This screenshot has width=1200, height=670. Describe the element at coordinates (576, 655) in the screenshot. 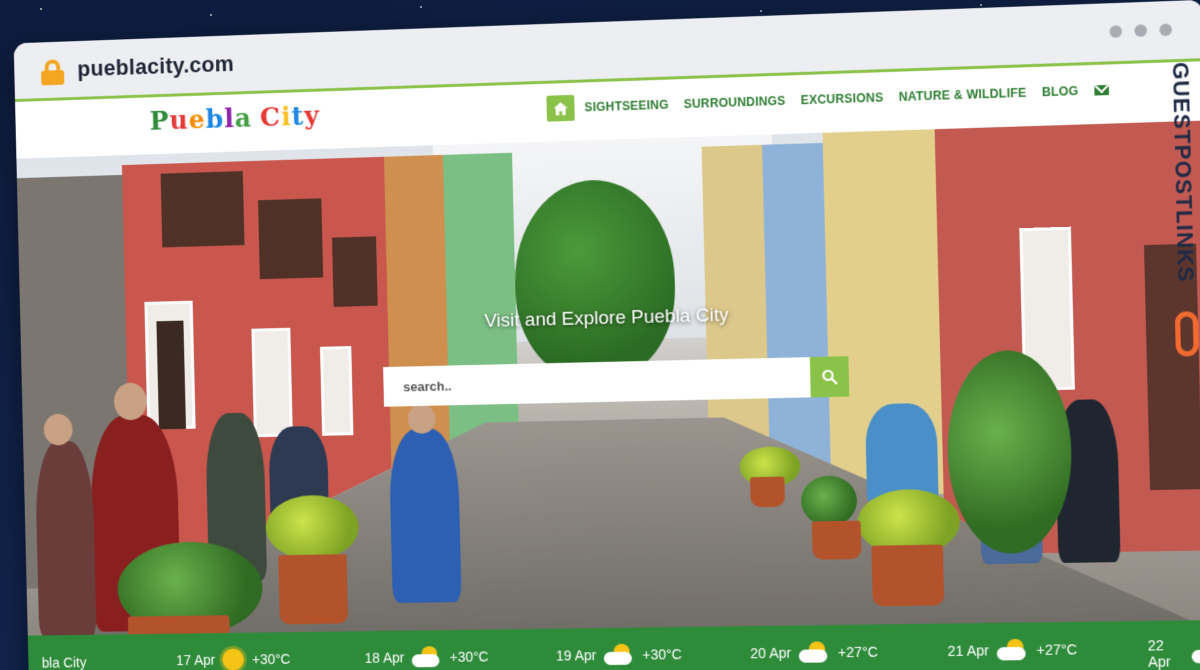

I see `weather-date: 19 Apr` at that location.